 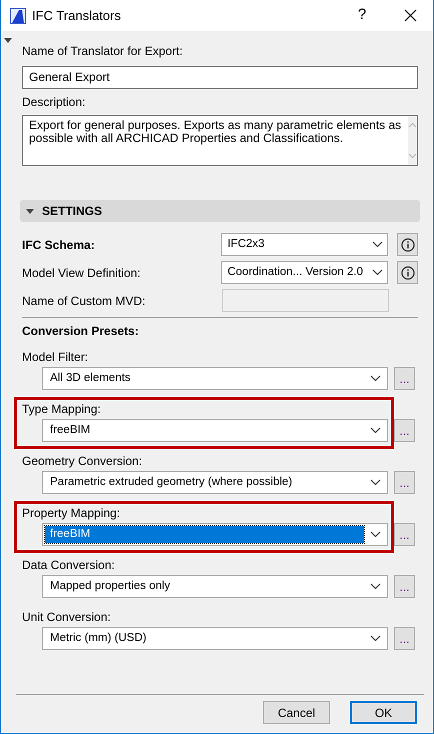 What do you see at coordinates (215, 132) in the screenshot?
I see `description-text: Export for general purposes. Exports as many parametric elements as possible with all ARCHICAD Properties and Classifications.` at bounding box center [215, 132].